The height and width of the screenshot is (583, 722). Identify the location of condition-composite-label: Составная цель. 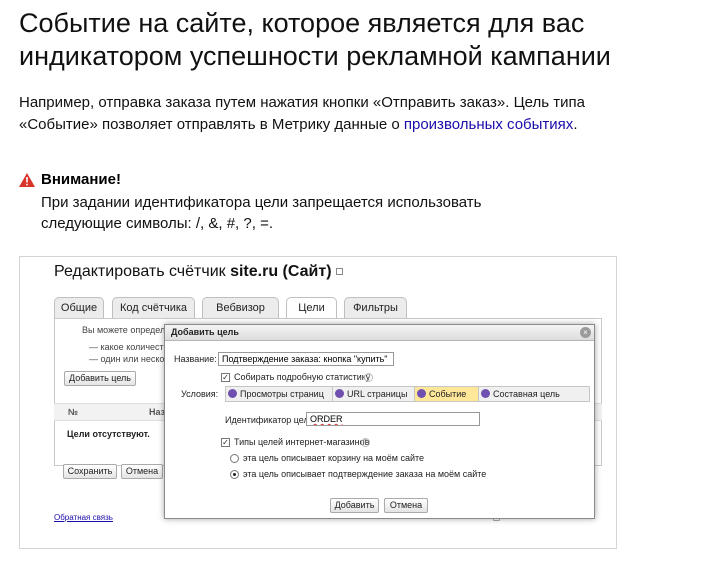
(526, 394).